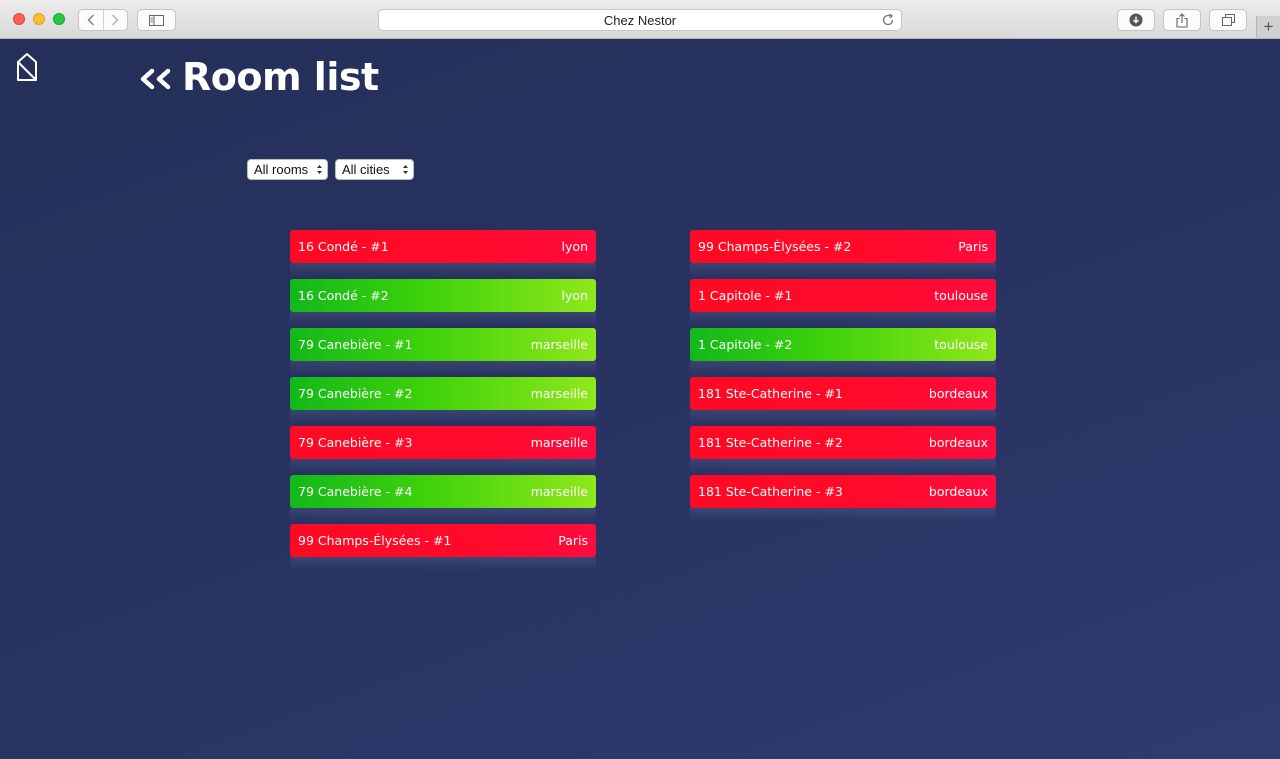  I want to click on back-button, so click(91, 20).